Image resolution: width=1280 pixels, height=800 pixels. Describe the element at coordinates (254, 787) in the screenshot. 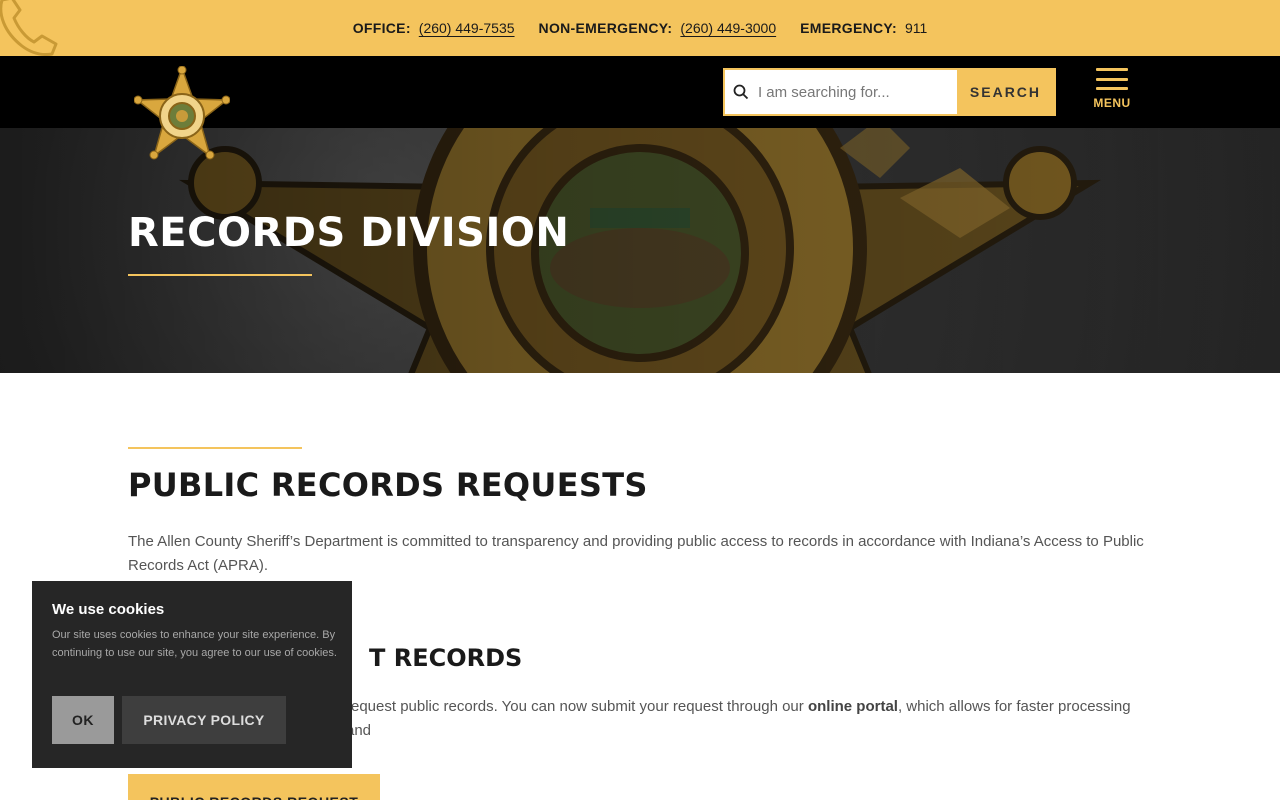

I see `public-records-request-button: PUBLIC RECORDS REQUEST` at that location.